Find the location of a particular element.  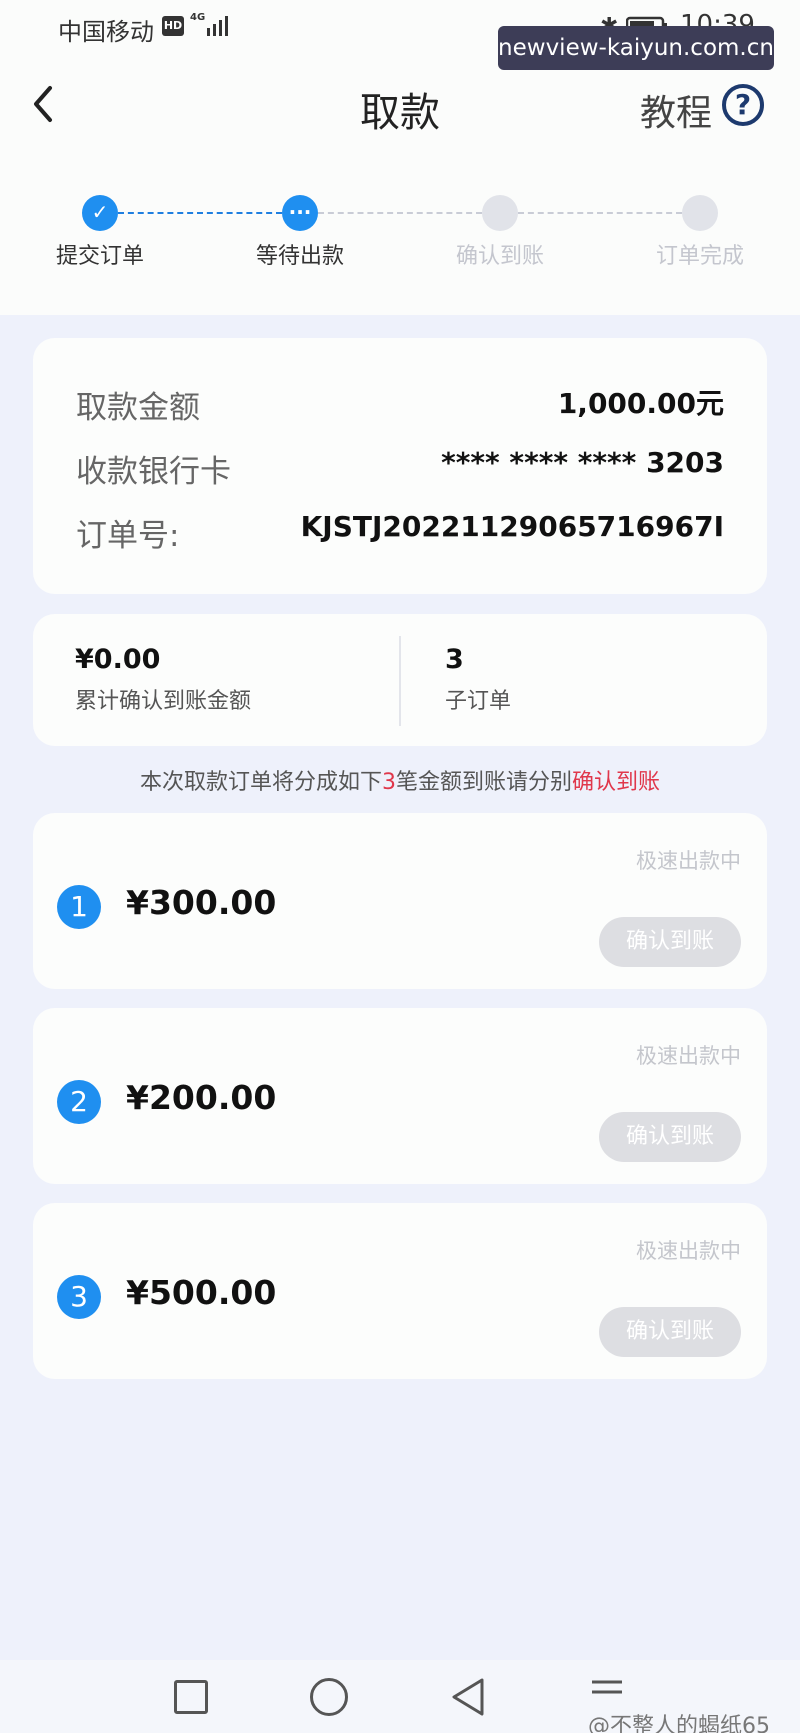

notice-prefix: 本次取款订单将分成如下 is located at coordinates (260, 782).